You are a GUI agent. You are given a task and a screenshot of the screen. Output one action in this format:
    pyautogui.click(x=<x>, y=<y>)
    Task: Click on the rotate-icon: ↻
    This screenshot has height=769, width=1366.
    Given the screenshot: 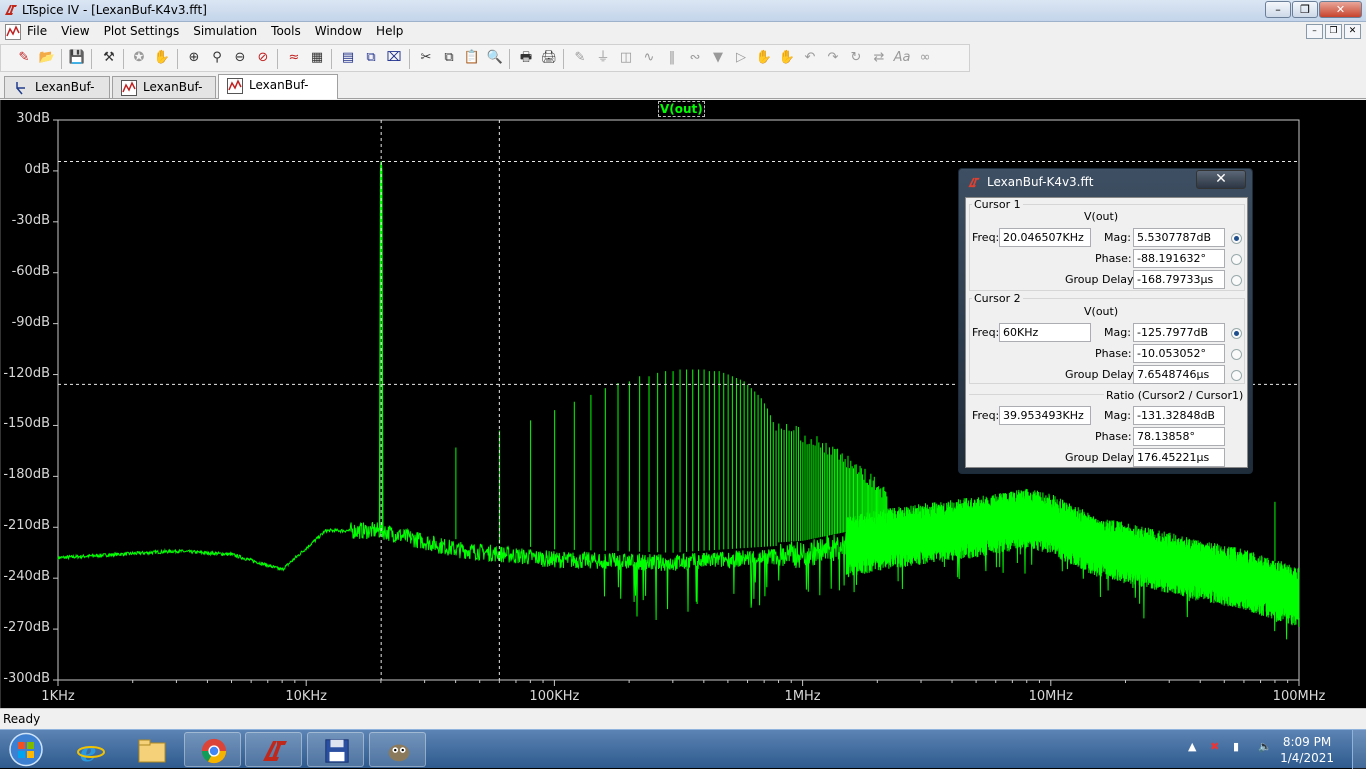 What is the action you would take?
    pyautogui.click(x=856, y=58)
    